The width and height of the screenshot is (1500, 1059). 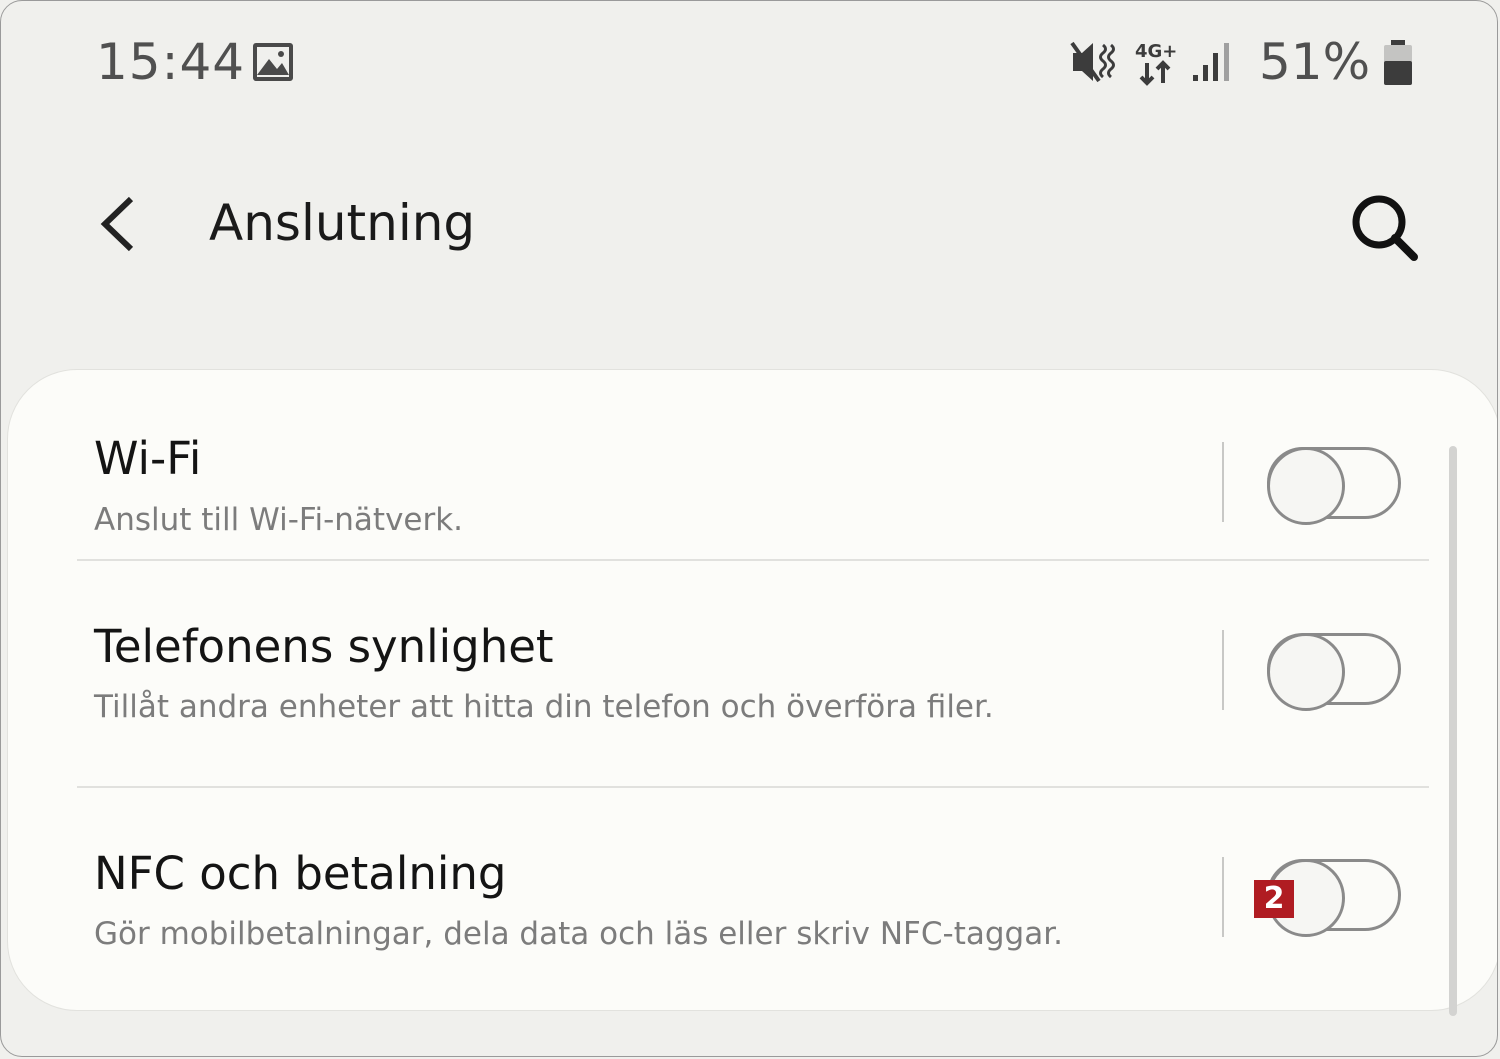 I want to click on annotation-badge: 2, so click(x=1274, y=899).